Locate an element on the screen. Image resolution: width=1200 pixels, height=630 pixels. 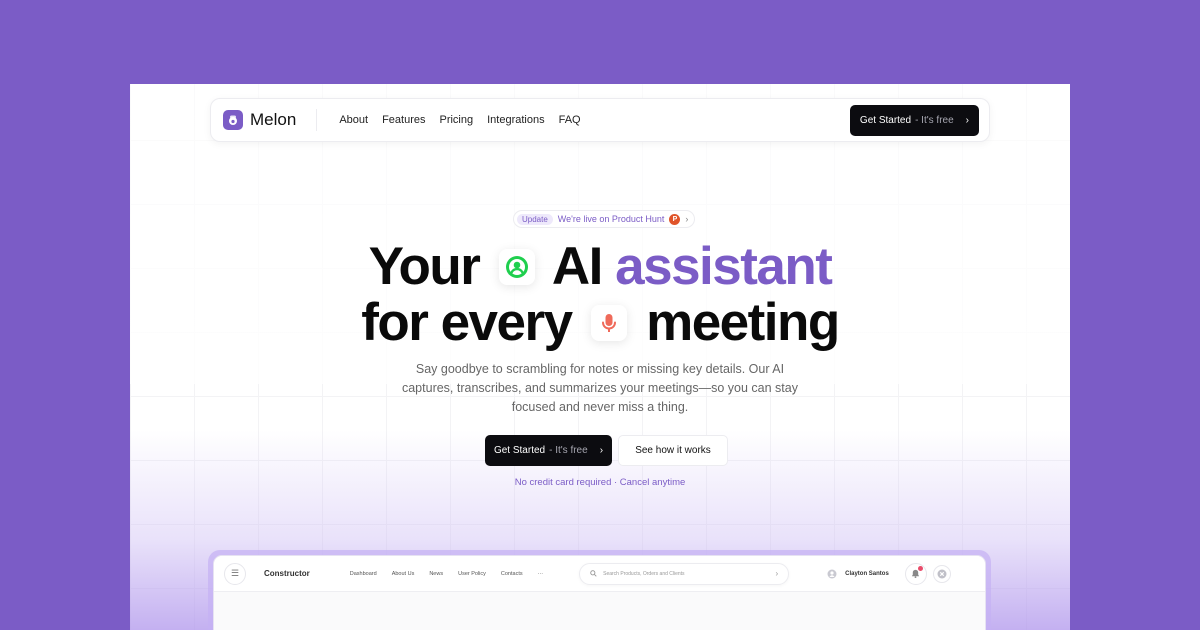
dash-link-user-policy: User Policy is located at coordinates (472, 574).